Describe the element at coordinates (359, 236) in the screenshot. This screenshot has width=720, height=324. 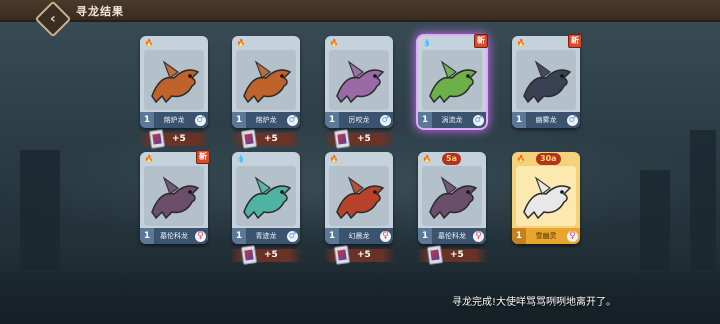
I see `dragon-name: 幻晨龙` at that location.